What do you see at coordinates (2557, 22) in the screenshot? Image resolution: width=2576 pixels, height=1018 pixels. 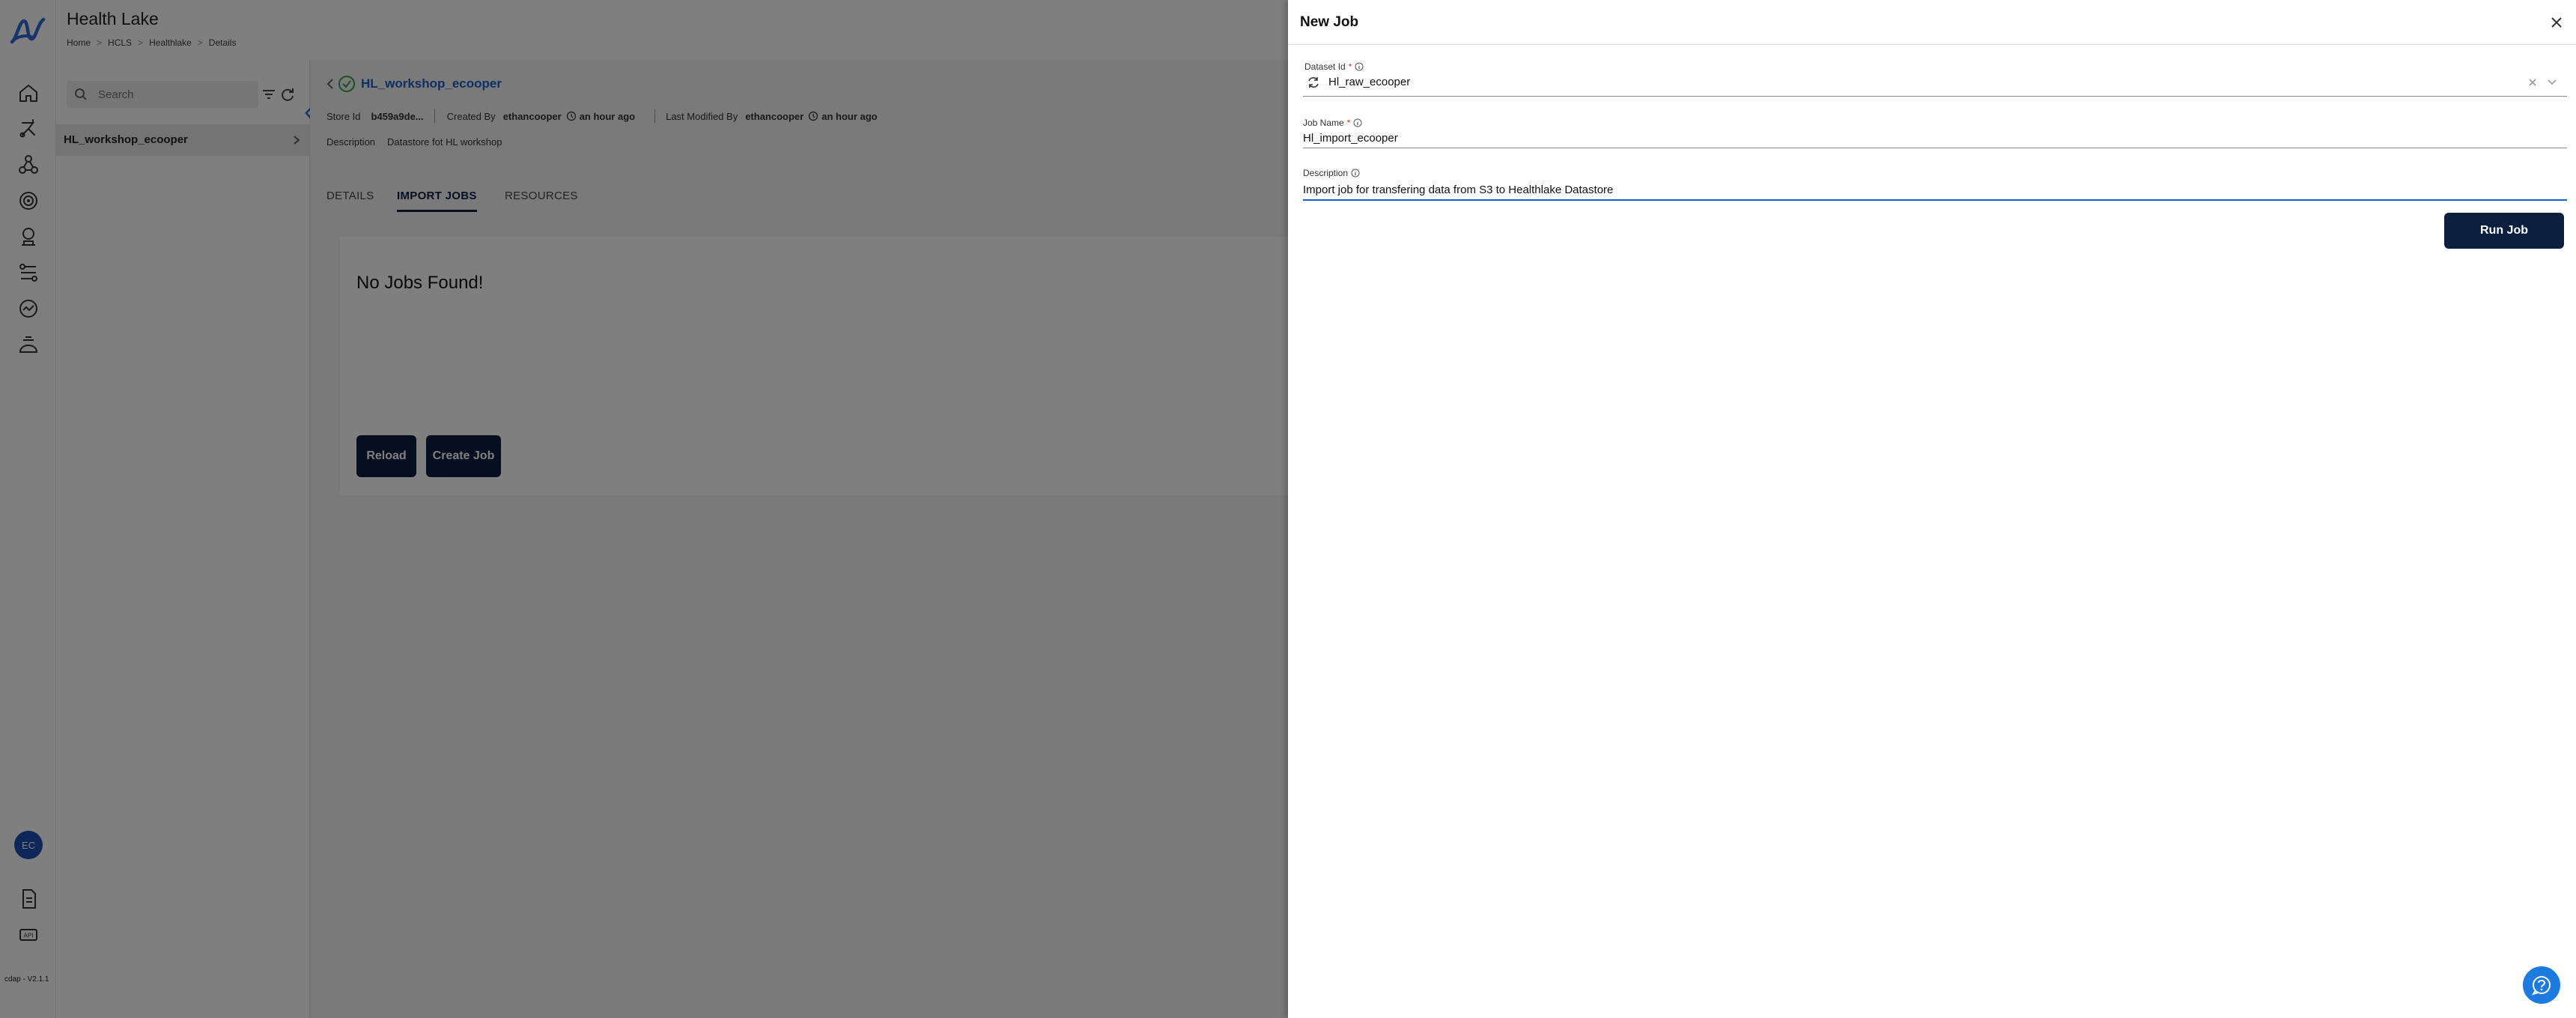 I see `close-icon` at bounding box center [2557, 22].